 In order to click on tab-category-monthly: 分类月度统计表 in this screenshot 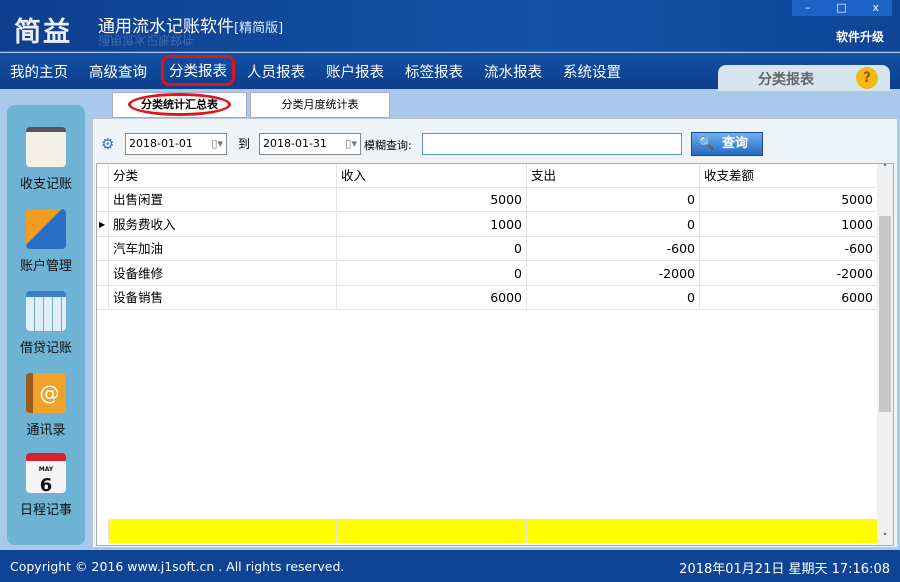, I will do `click(320, 105)`.